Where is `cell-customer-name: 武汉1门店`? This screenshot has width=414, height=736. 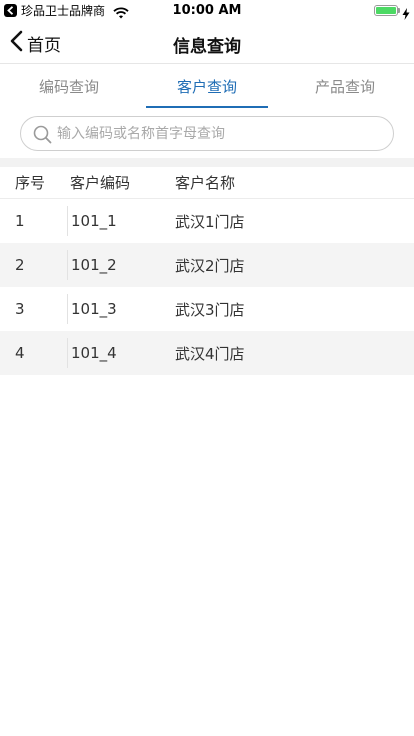 cell-customer-name: 武汉1门店 is located at coordinates (210, 221).